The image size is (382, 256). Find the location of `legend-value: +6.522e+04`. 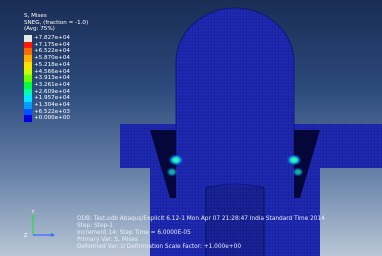

legend-value: +6.522e+04 is located at coordinates (52, 51).